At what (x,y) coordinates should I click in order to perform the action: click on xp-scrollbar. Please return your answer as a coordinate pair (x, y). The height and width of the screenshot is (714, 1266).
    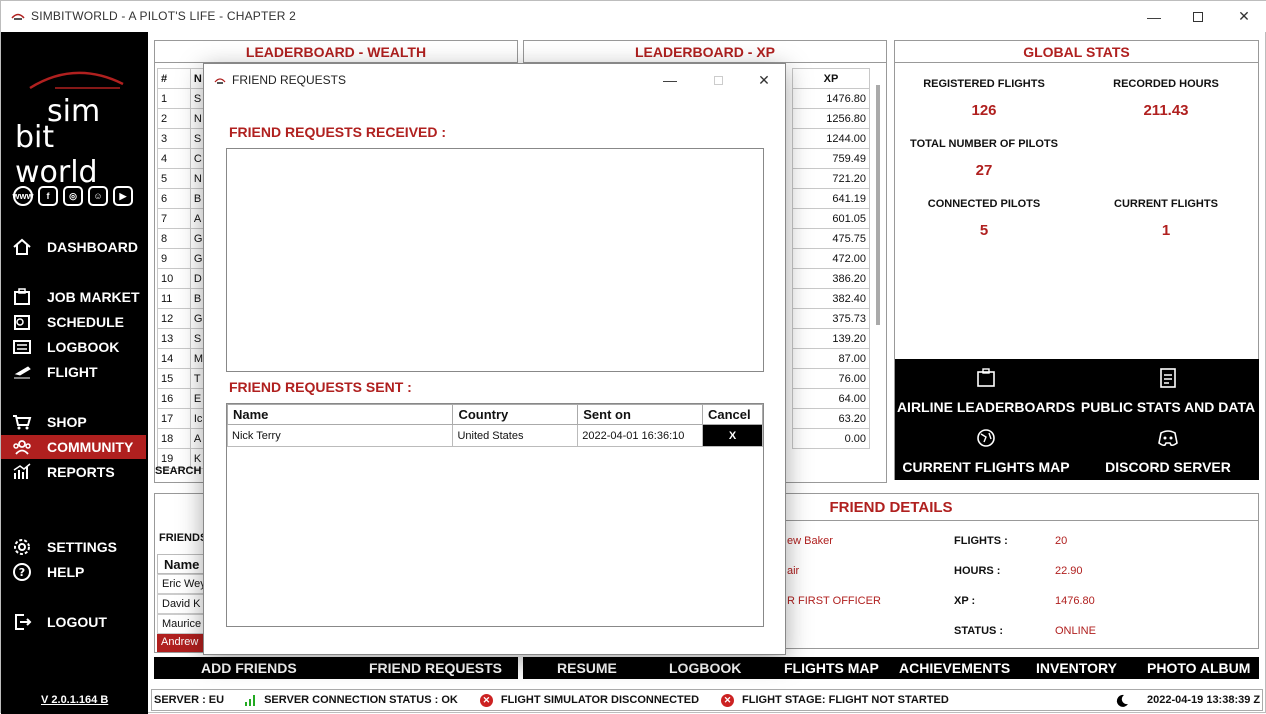
    Looking at the image, I should click on (878, 205).